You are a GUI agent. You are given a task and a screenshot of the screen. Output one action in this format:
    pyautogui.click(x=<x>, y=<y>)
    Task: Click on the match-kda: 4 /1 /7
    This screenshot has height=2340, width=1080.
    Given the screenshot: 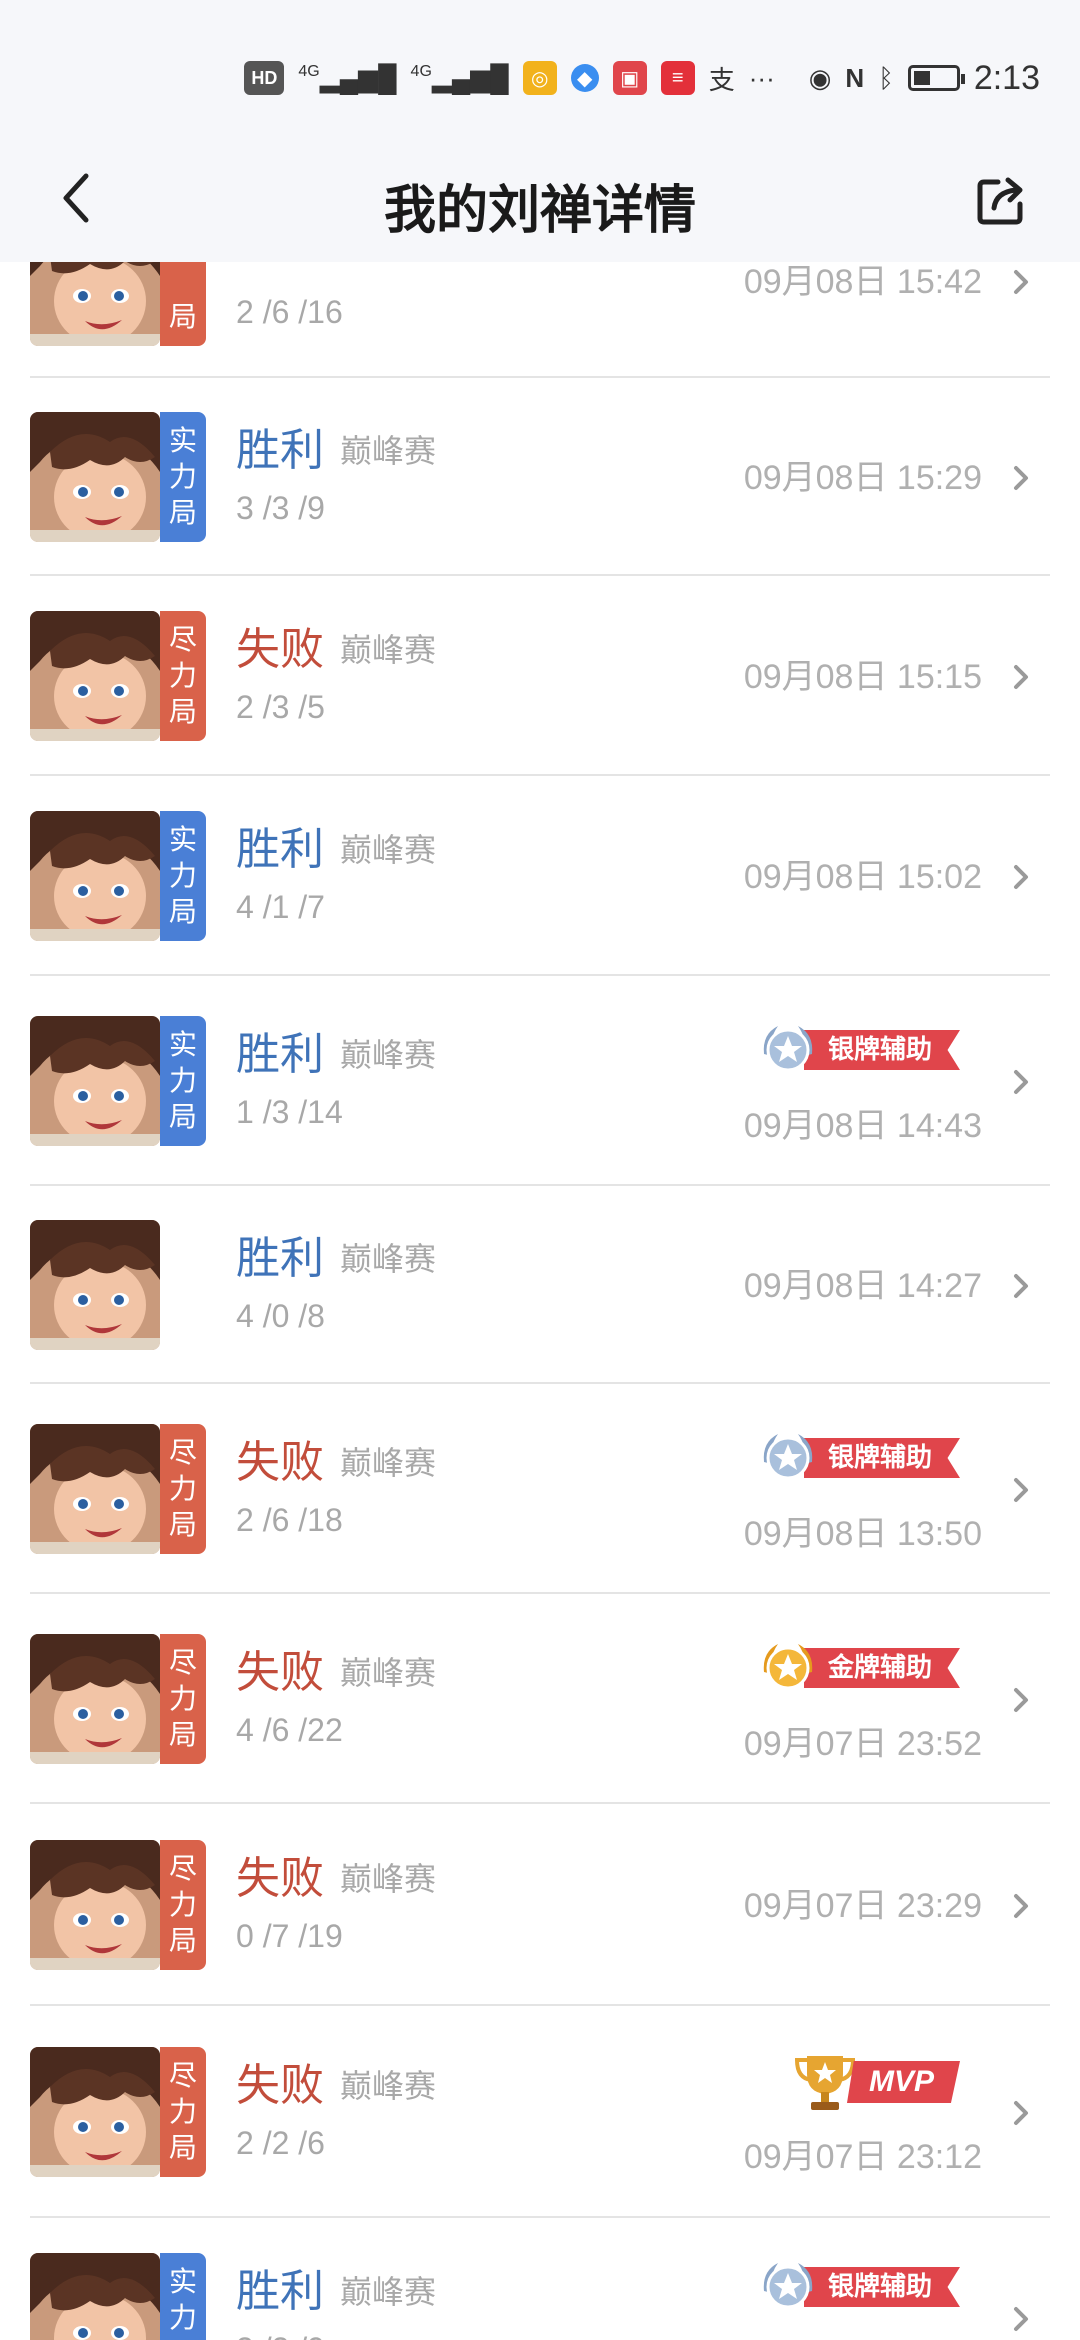 What is the action you would take?
    pyautogui.click(x=280, y=907)
    